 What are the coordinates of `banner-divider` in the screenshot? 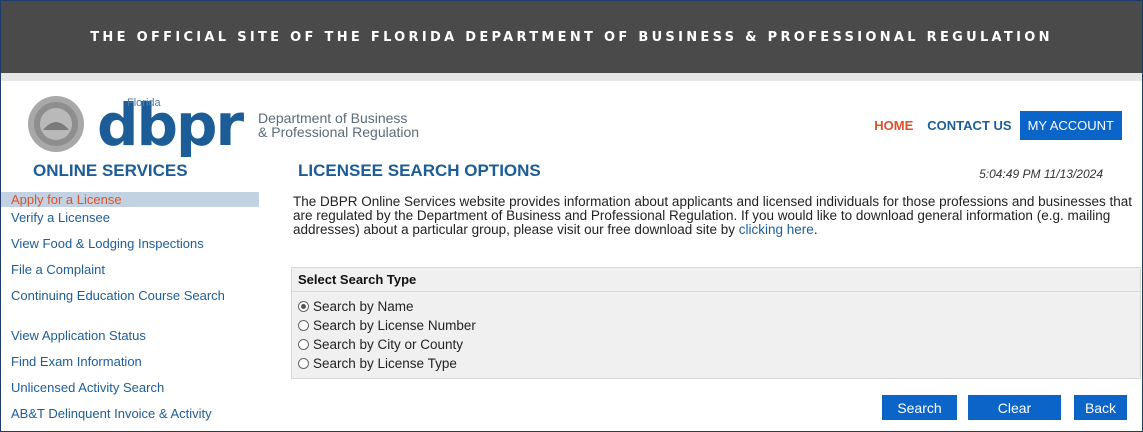 It's located at (571, 77).